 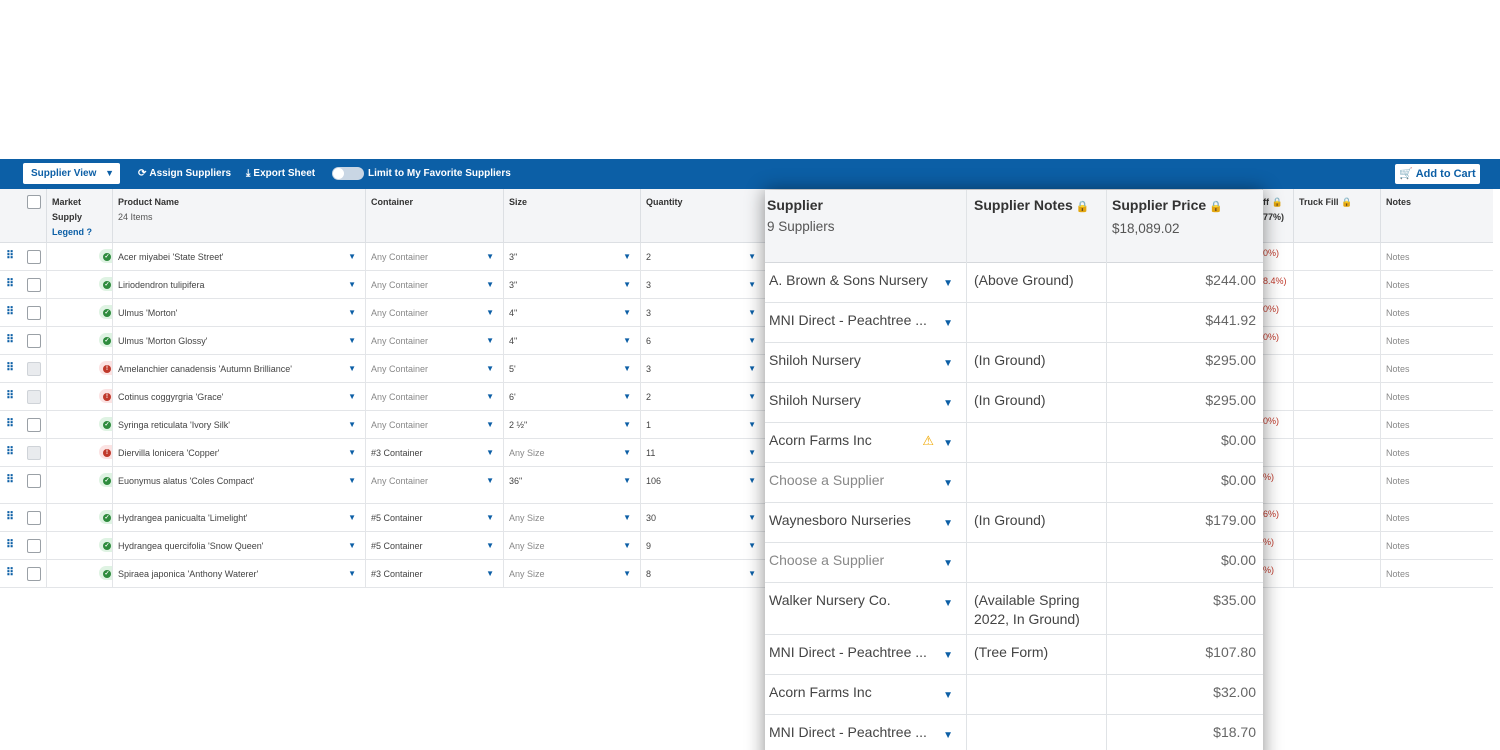 What do you see at coordinates (82, 232) in the screenshot?
I see `legend-link: Legend ?` at bounding box center [82, 232].